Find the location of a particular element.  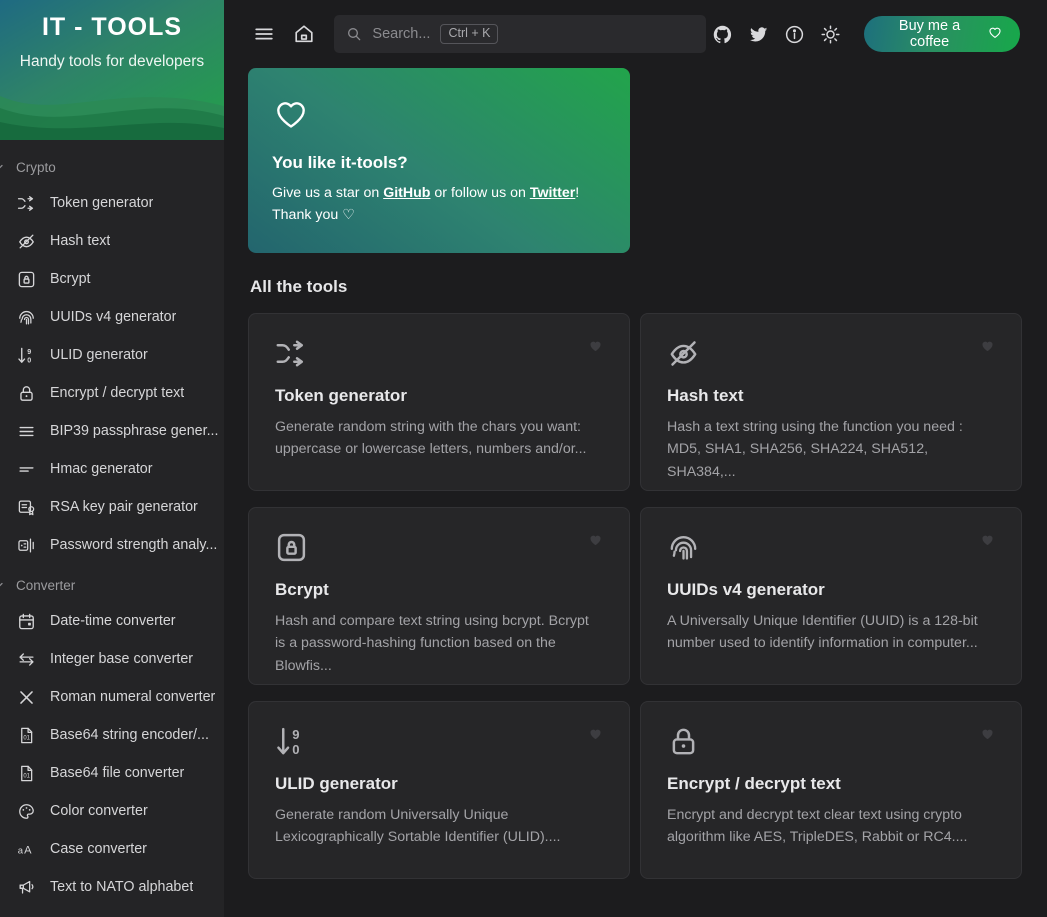

banner-text-part3: ! is located at coordinates (577, 193).